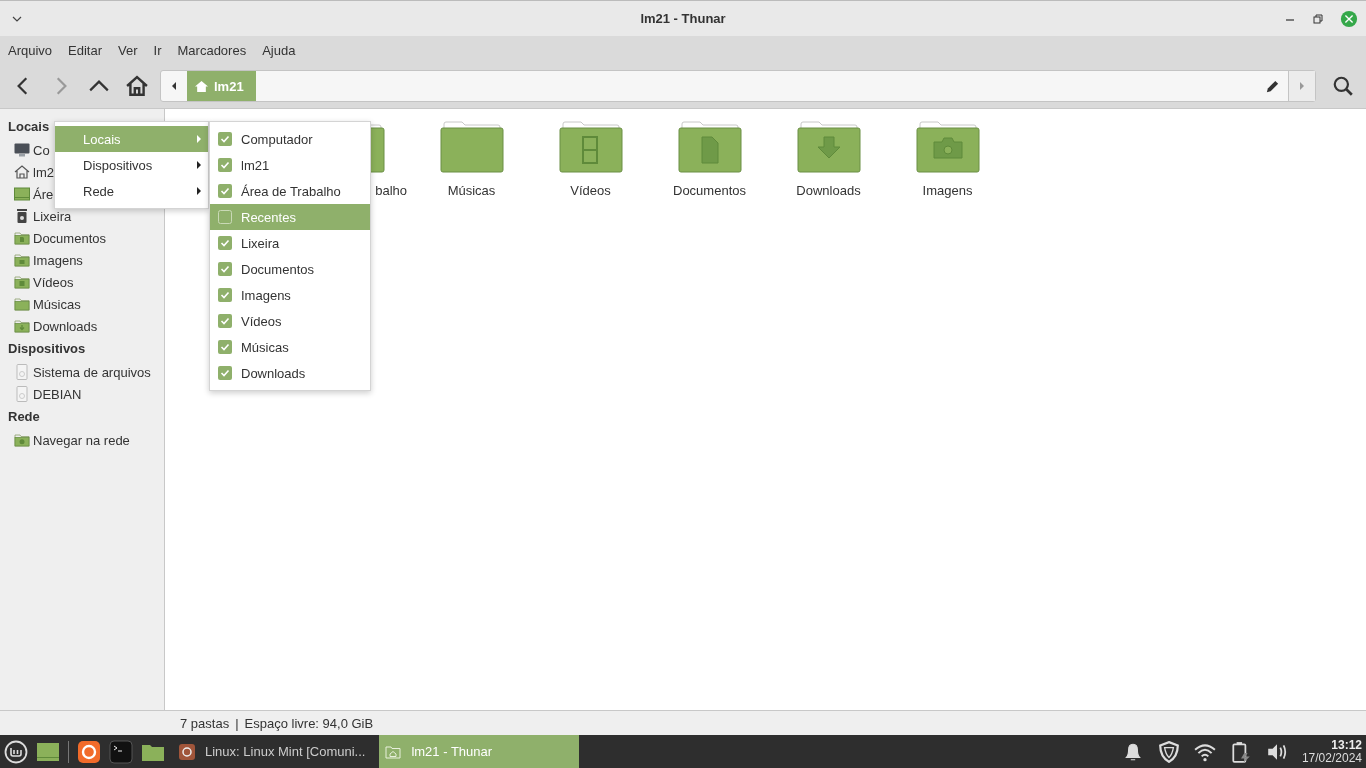 The height and width of the screenshot is (768, 1366). I want to click on shield-icon, so click(1168, 751).